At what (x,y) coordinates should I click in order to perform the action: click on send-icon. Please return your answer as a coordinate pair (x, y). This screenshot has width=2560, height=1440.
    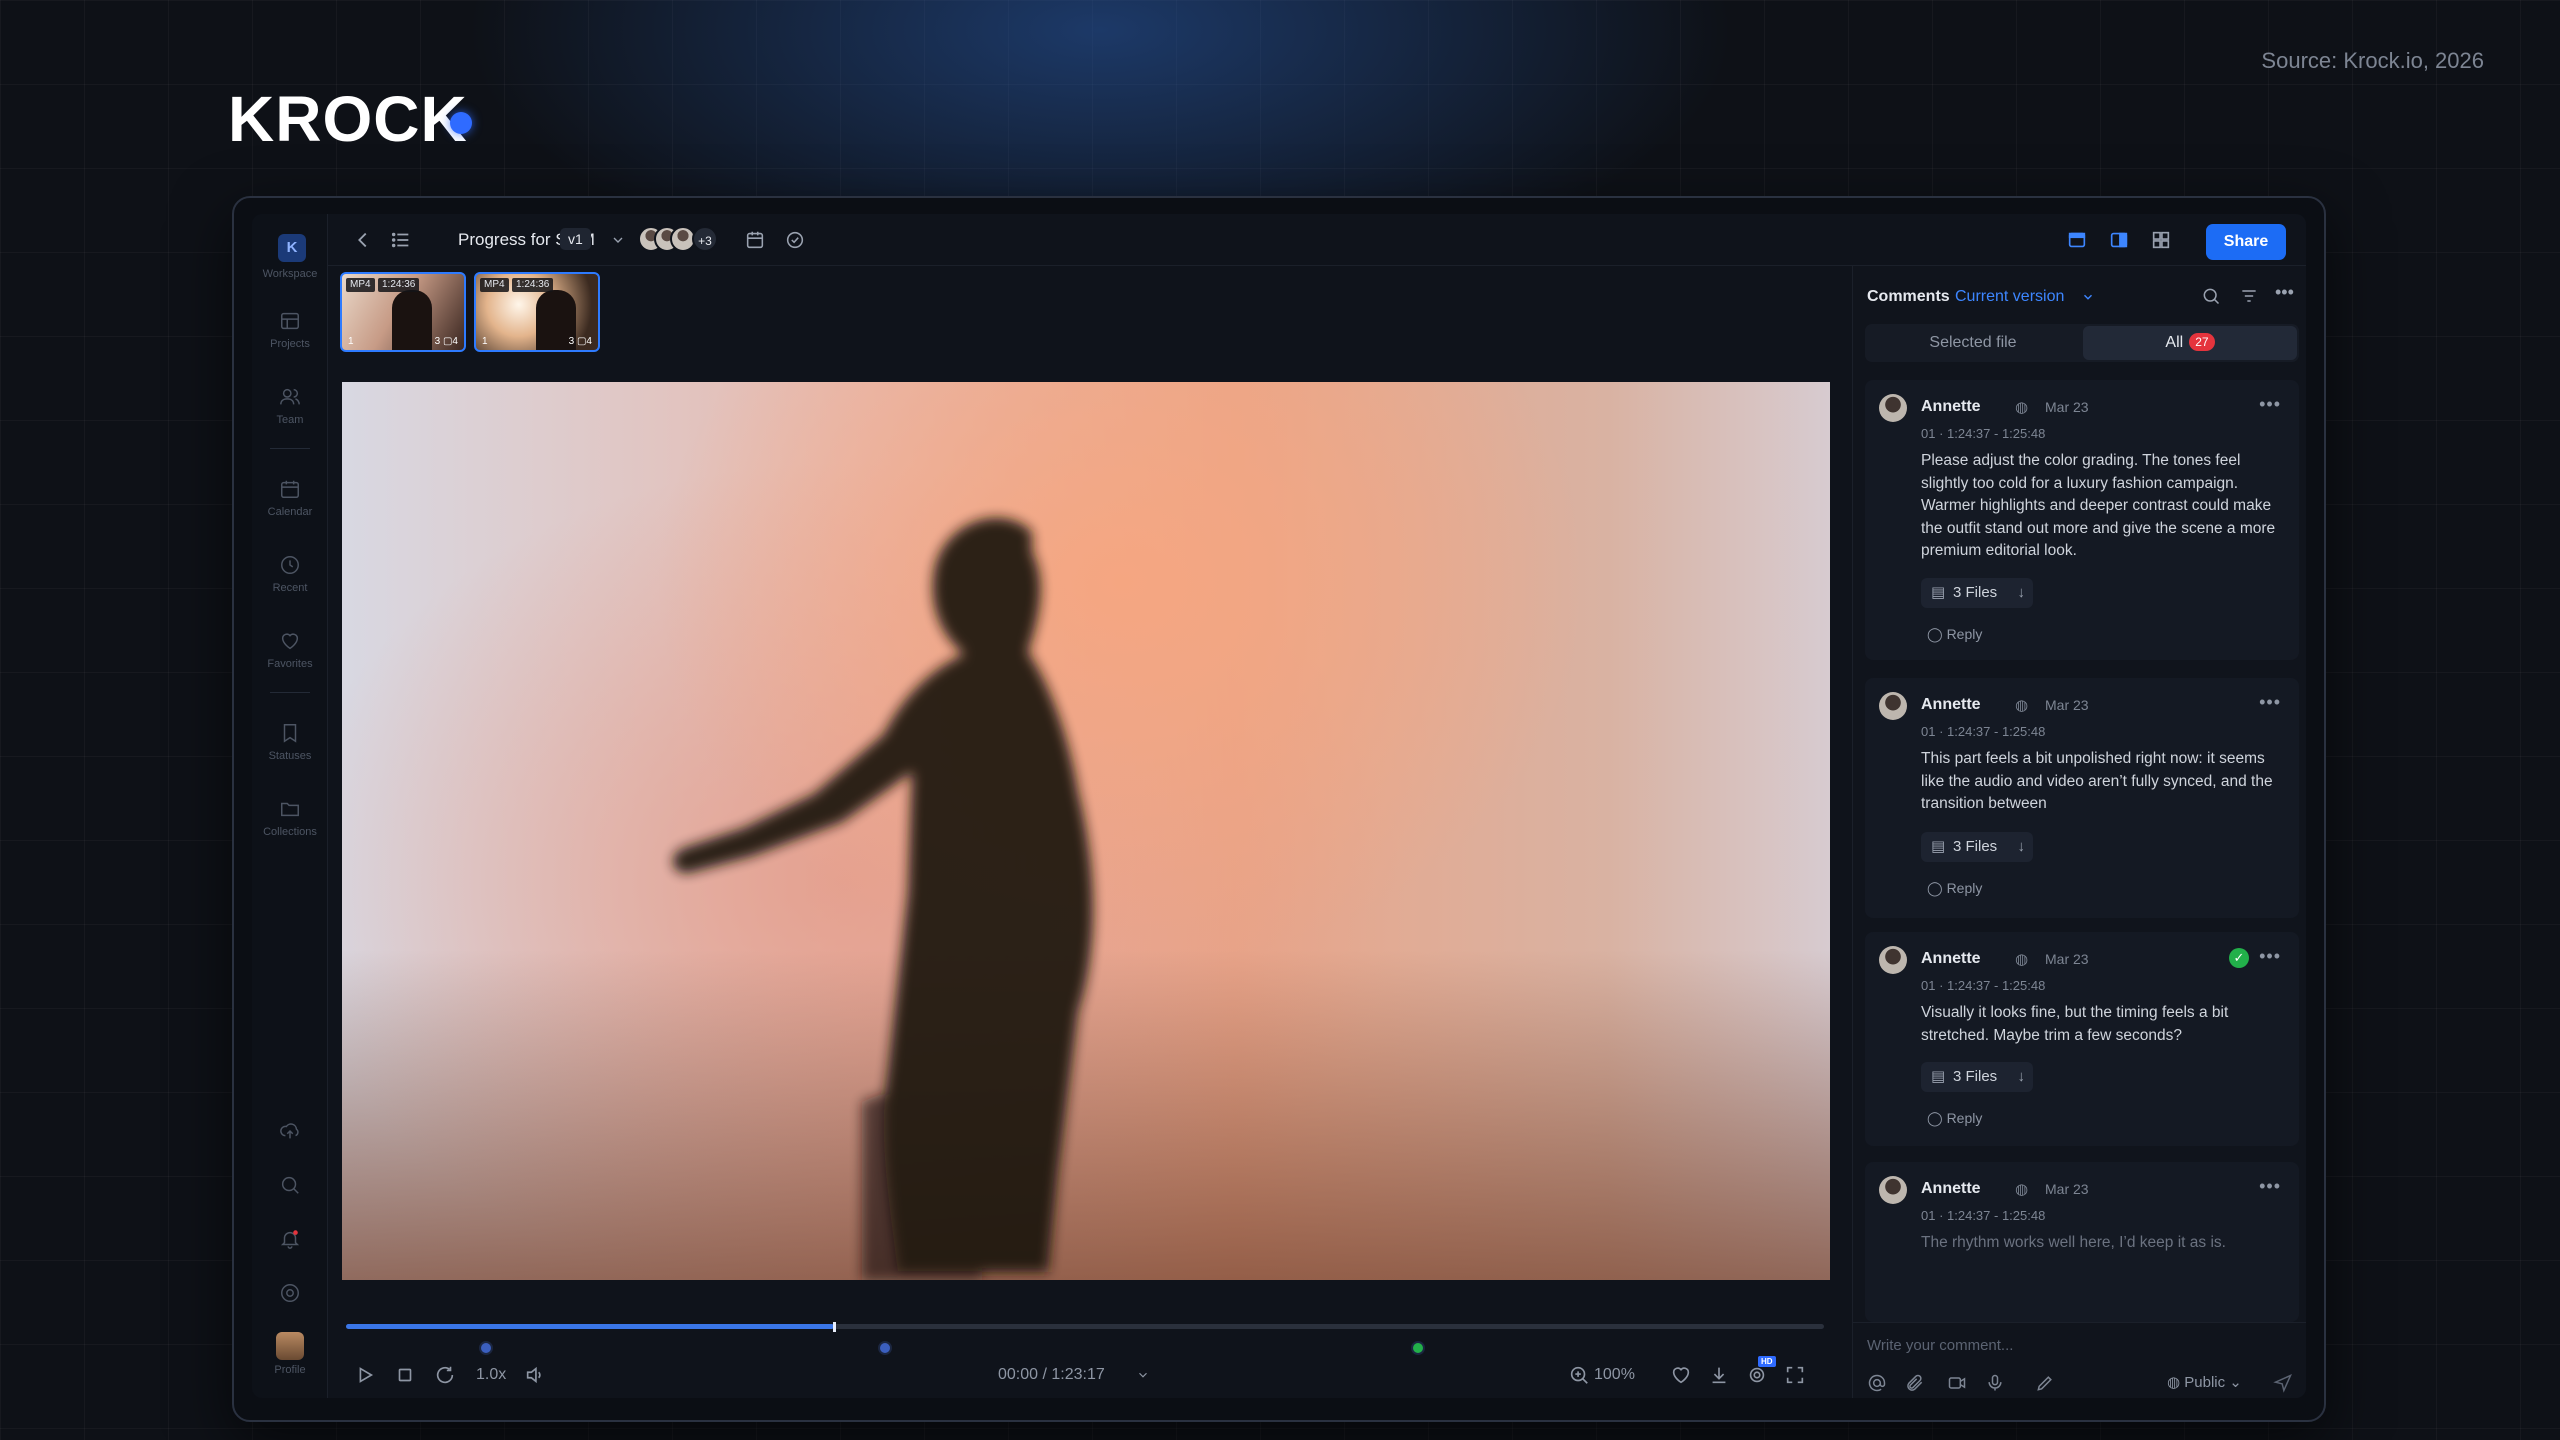
    Looking at the image, I should click on (2283, 1383).